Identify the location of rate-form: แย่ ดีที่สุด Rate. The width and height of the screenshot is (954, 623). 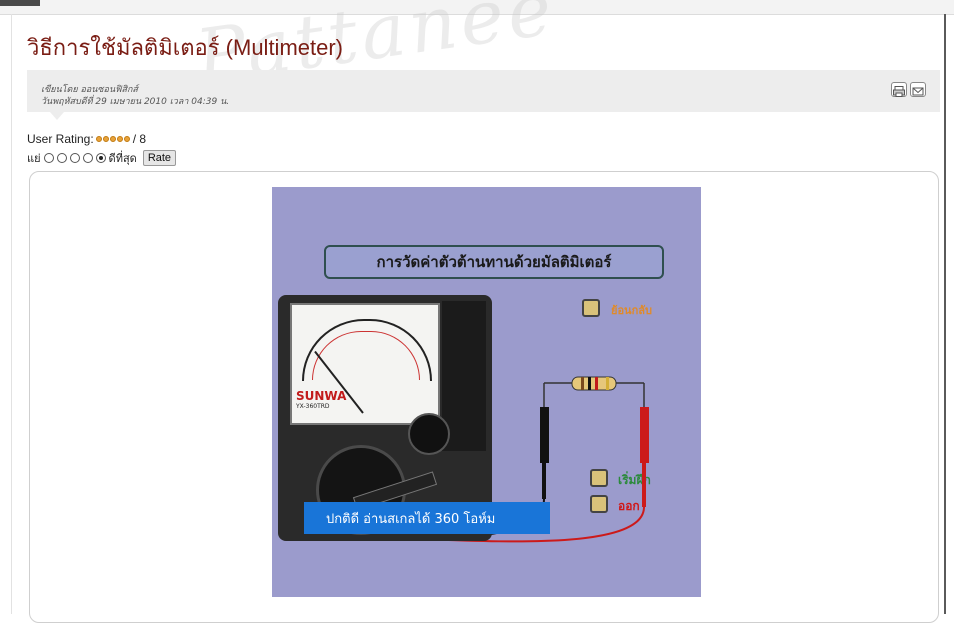
(102, 158).